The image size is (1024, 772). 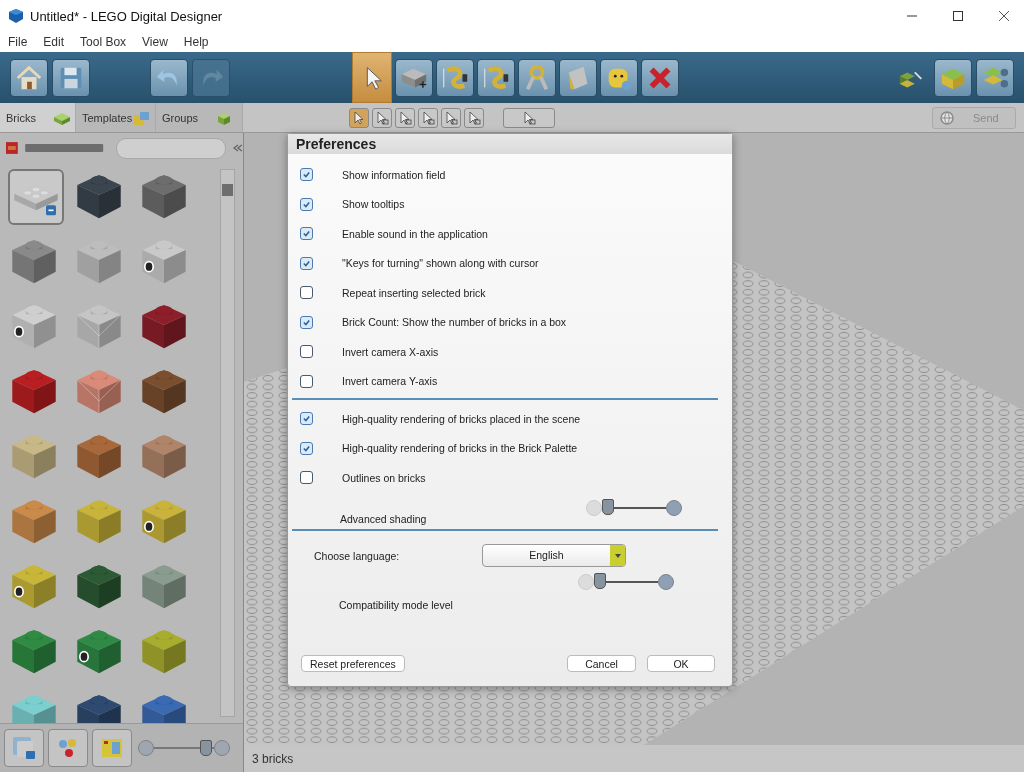 What do you see at coordinates (554, 555) in the screenshot?
I see `language-dropdown: English` at bounding box center [554, 555].